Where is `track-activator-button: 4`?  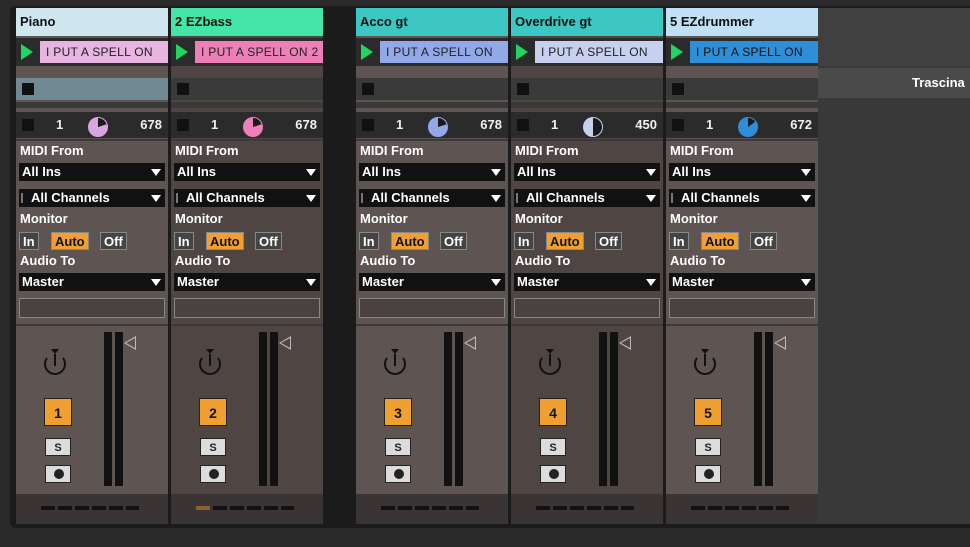 track-activator-button: 4 is located at coordinates (553, 412).